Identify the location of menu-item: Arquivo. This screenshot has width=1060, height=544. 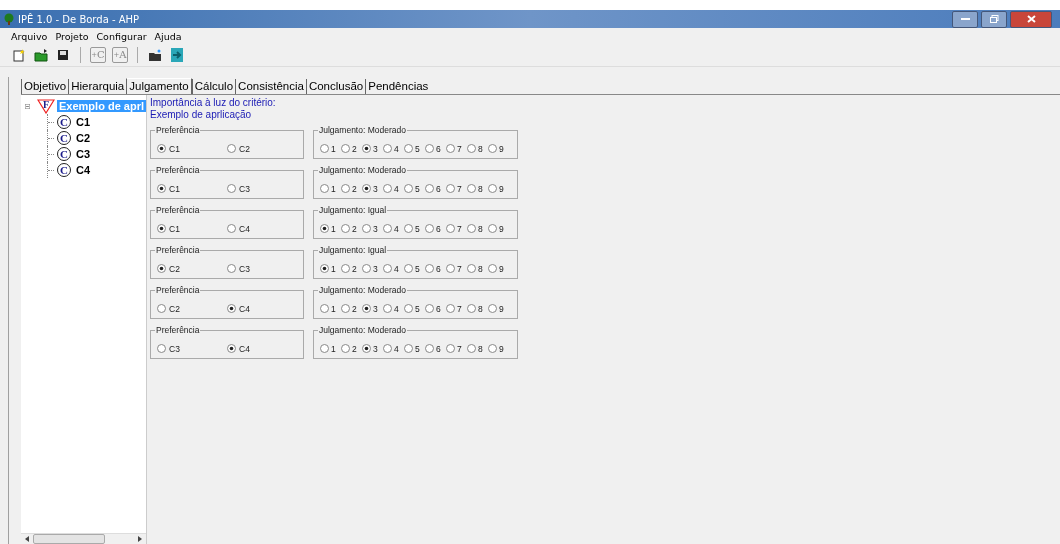
(29, 36).